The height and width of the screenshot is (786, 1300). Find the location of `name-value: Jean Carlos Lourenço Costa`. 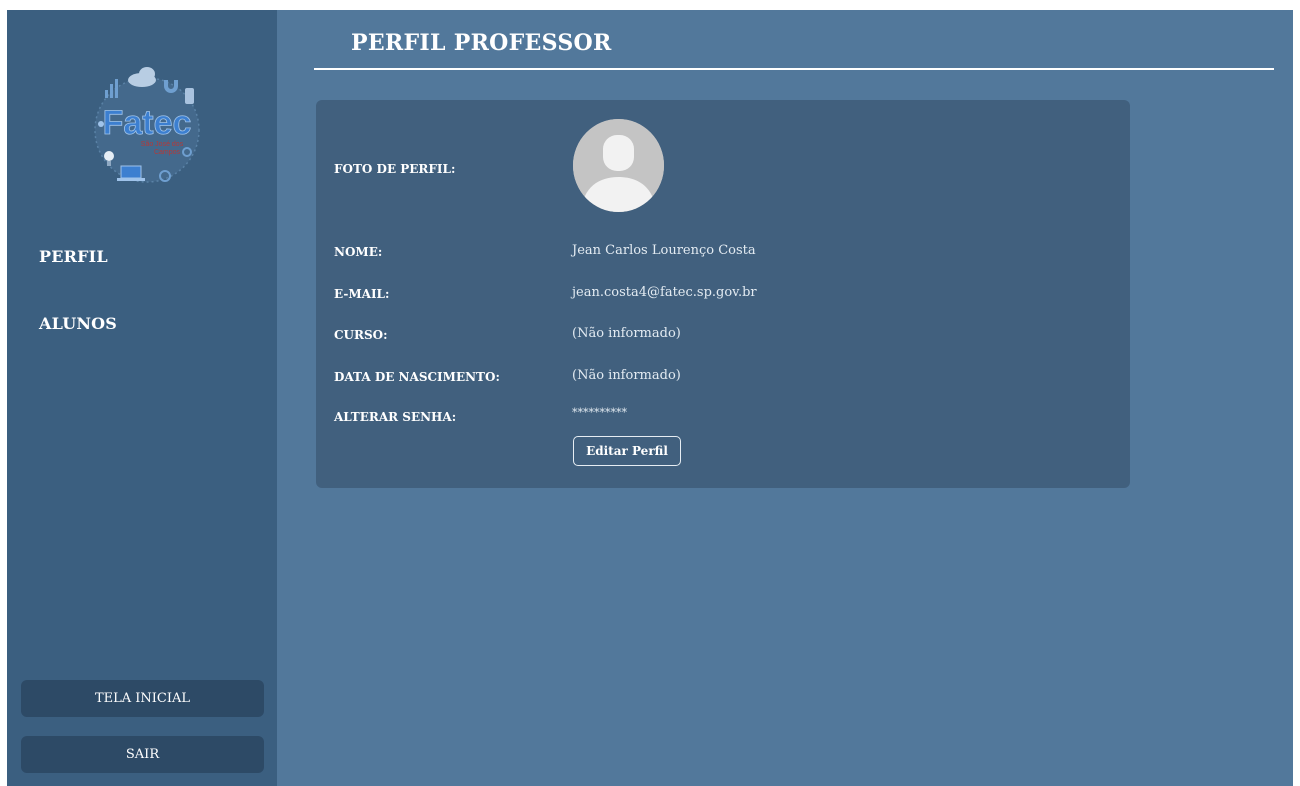

name-value: Jean Carlos Lourenço Costa is located at coordinates (664, 250).